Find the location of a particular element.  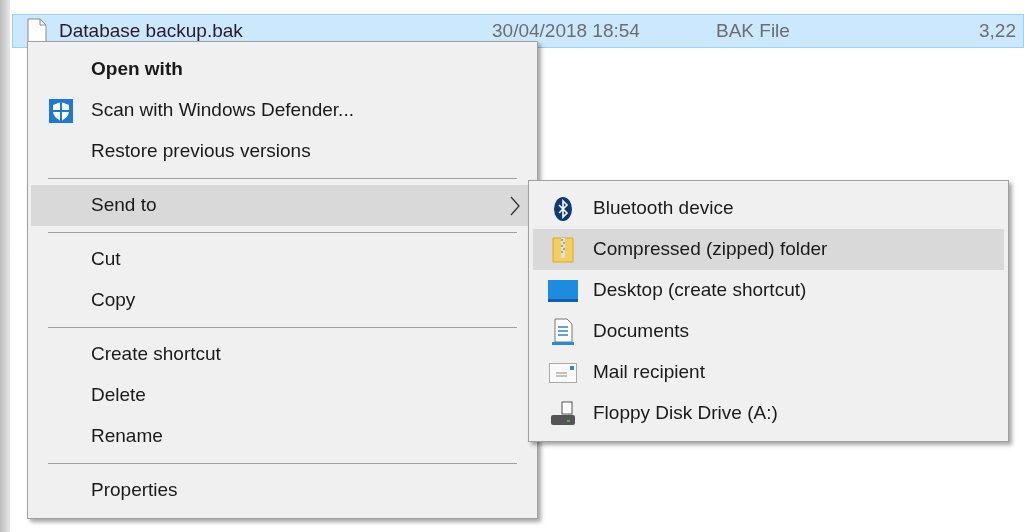

menu-item: Open with is located at coordinates (282, 69).